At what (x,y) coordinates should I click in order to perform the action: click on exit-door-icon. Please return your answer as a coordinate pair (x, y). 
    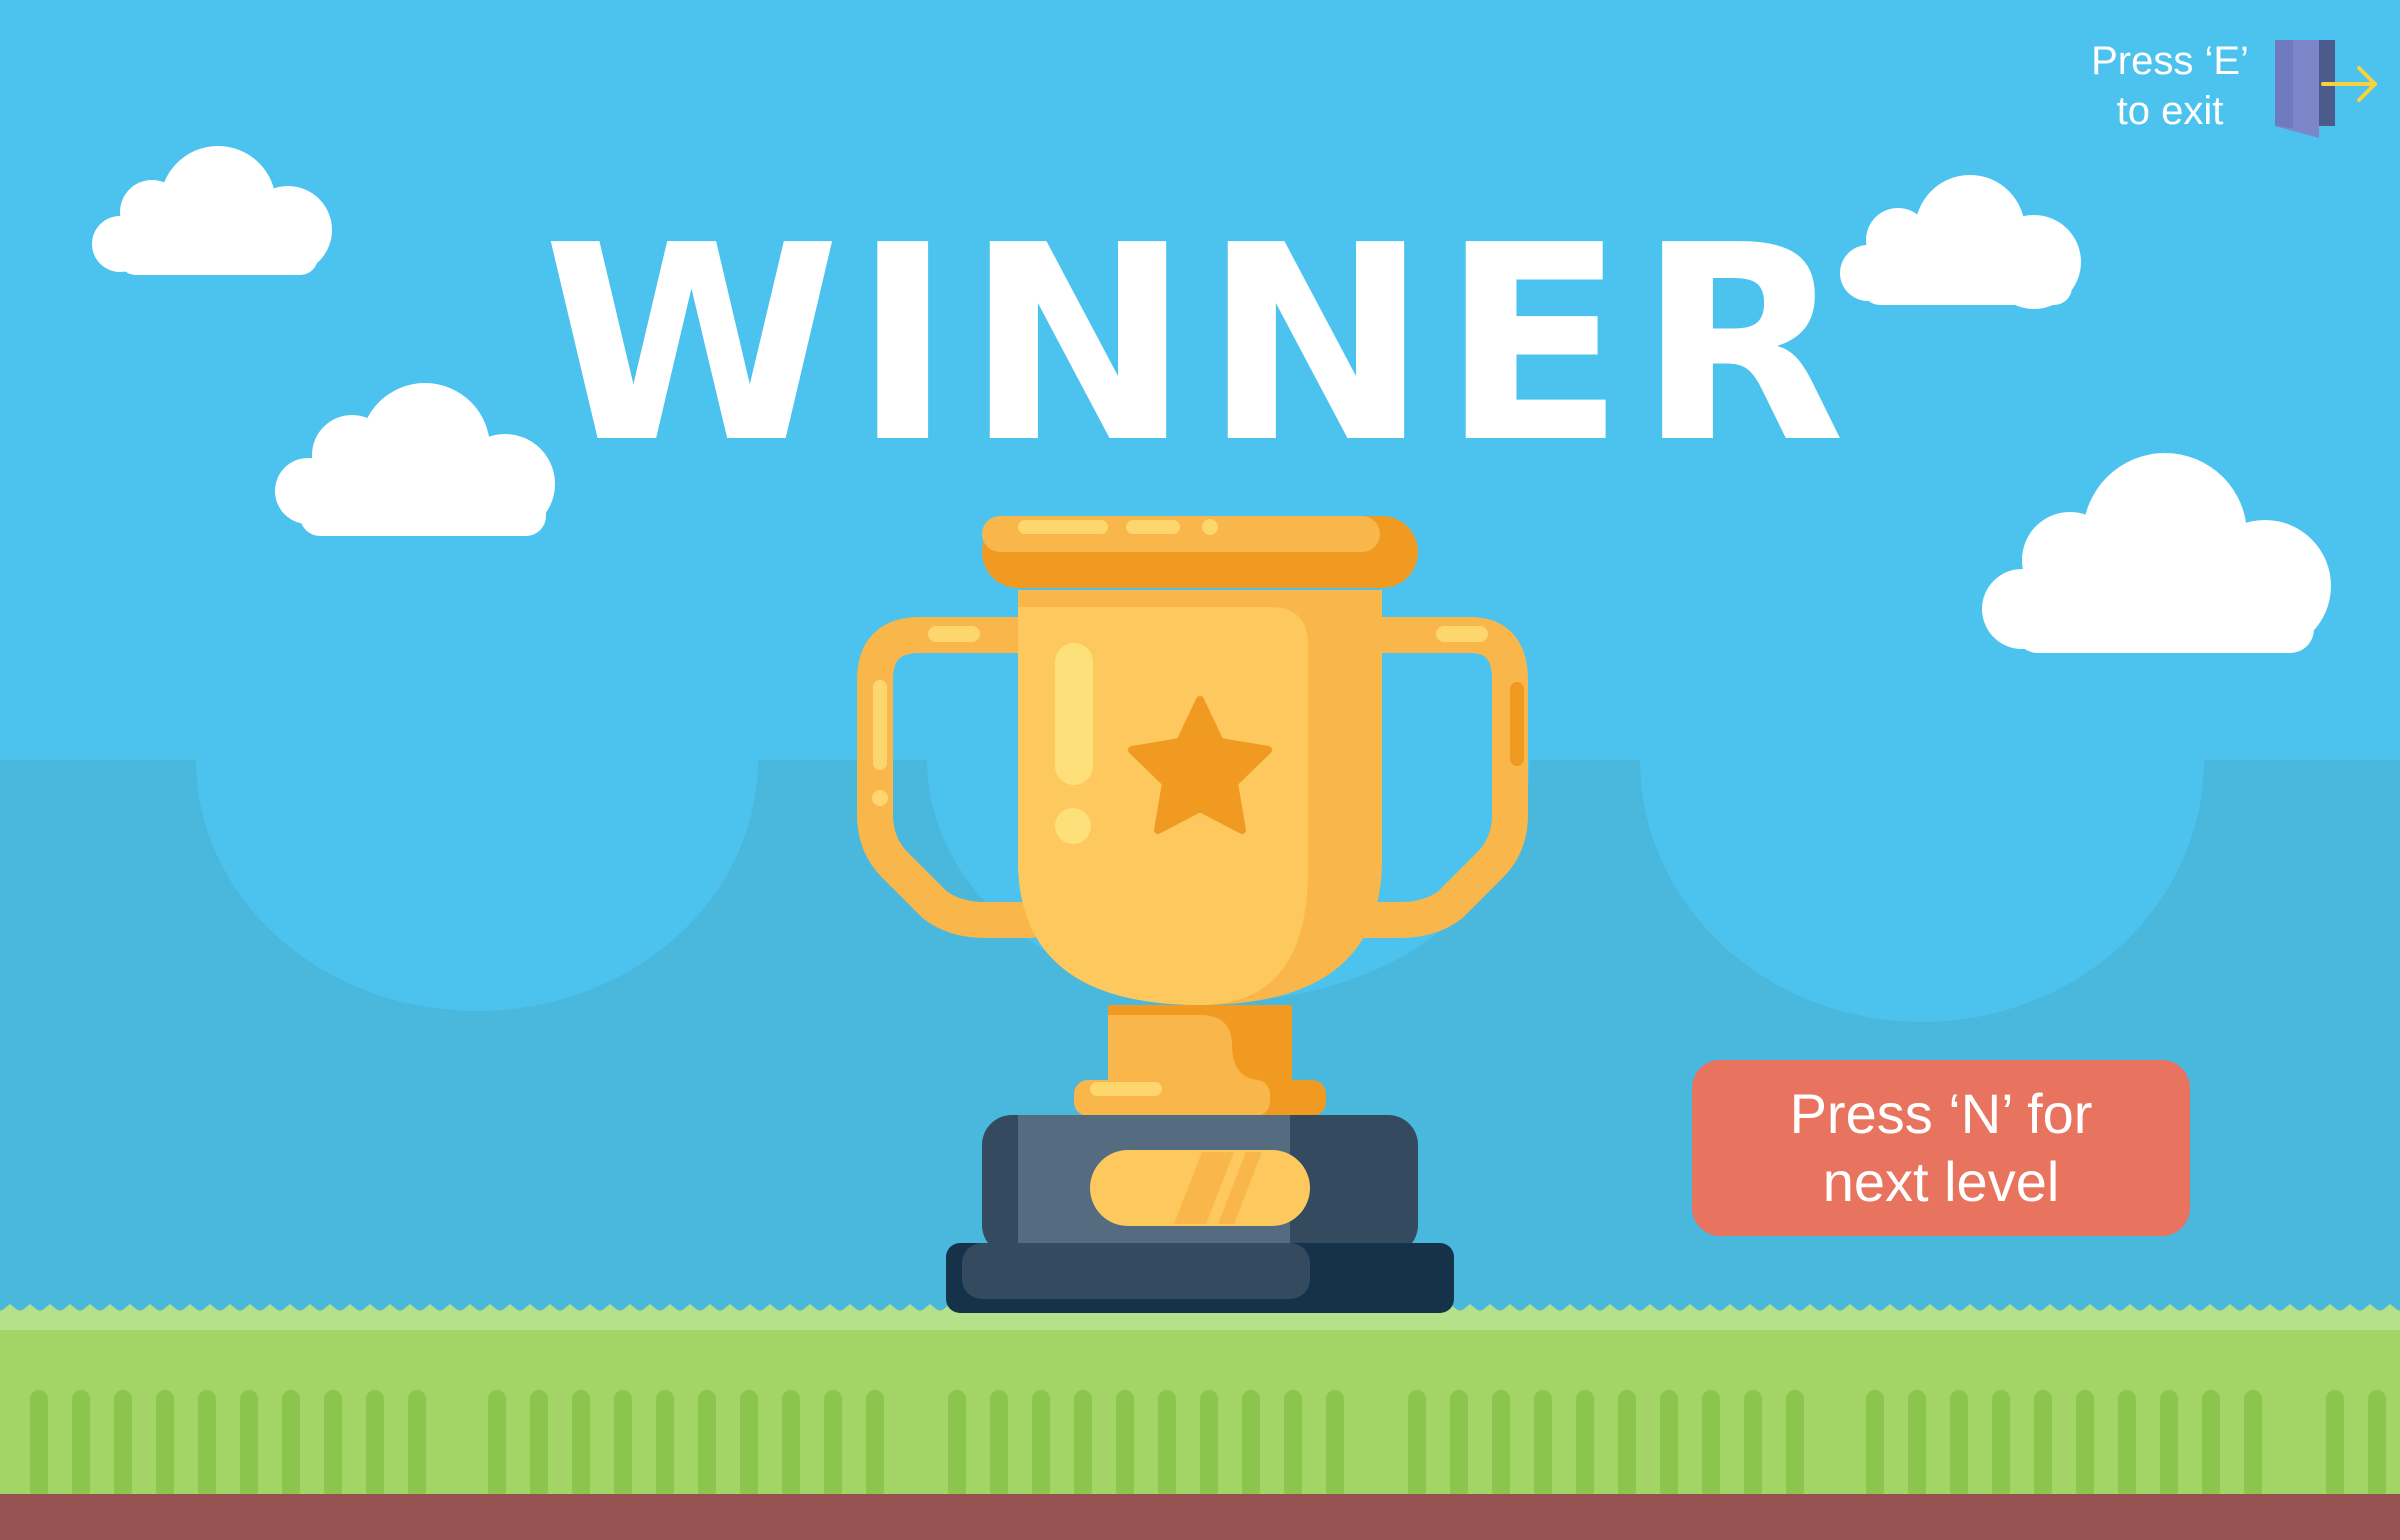
    Looking at the image, I should click on (2330, 89).